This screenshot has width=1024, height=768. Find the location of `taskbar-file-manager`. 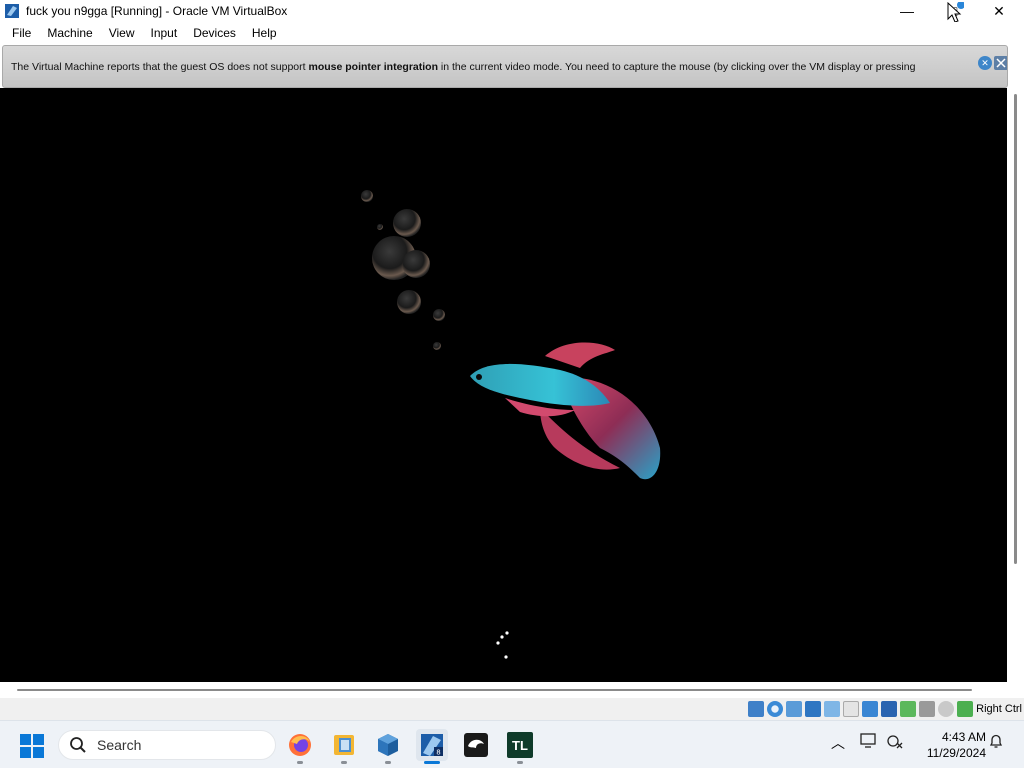

taskbar-file-manager is located at coordinates (344, 746).